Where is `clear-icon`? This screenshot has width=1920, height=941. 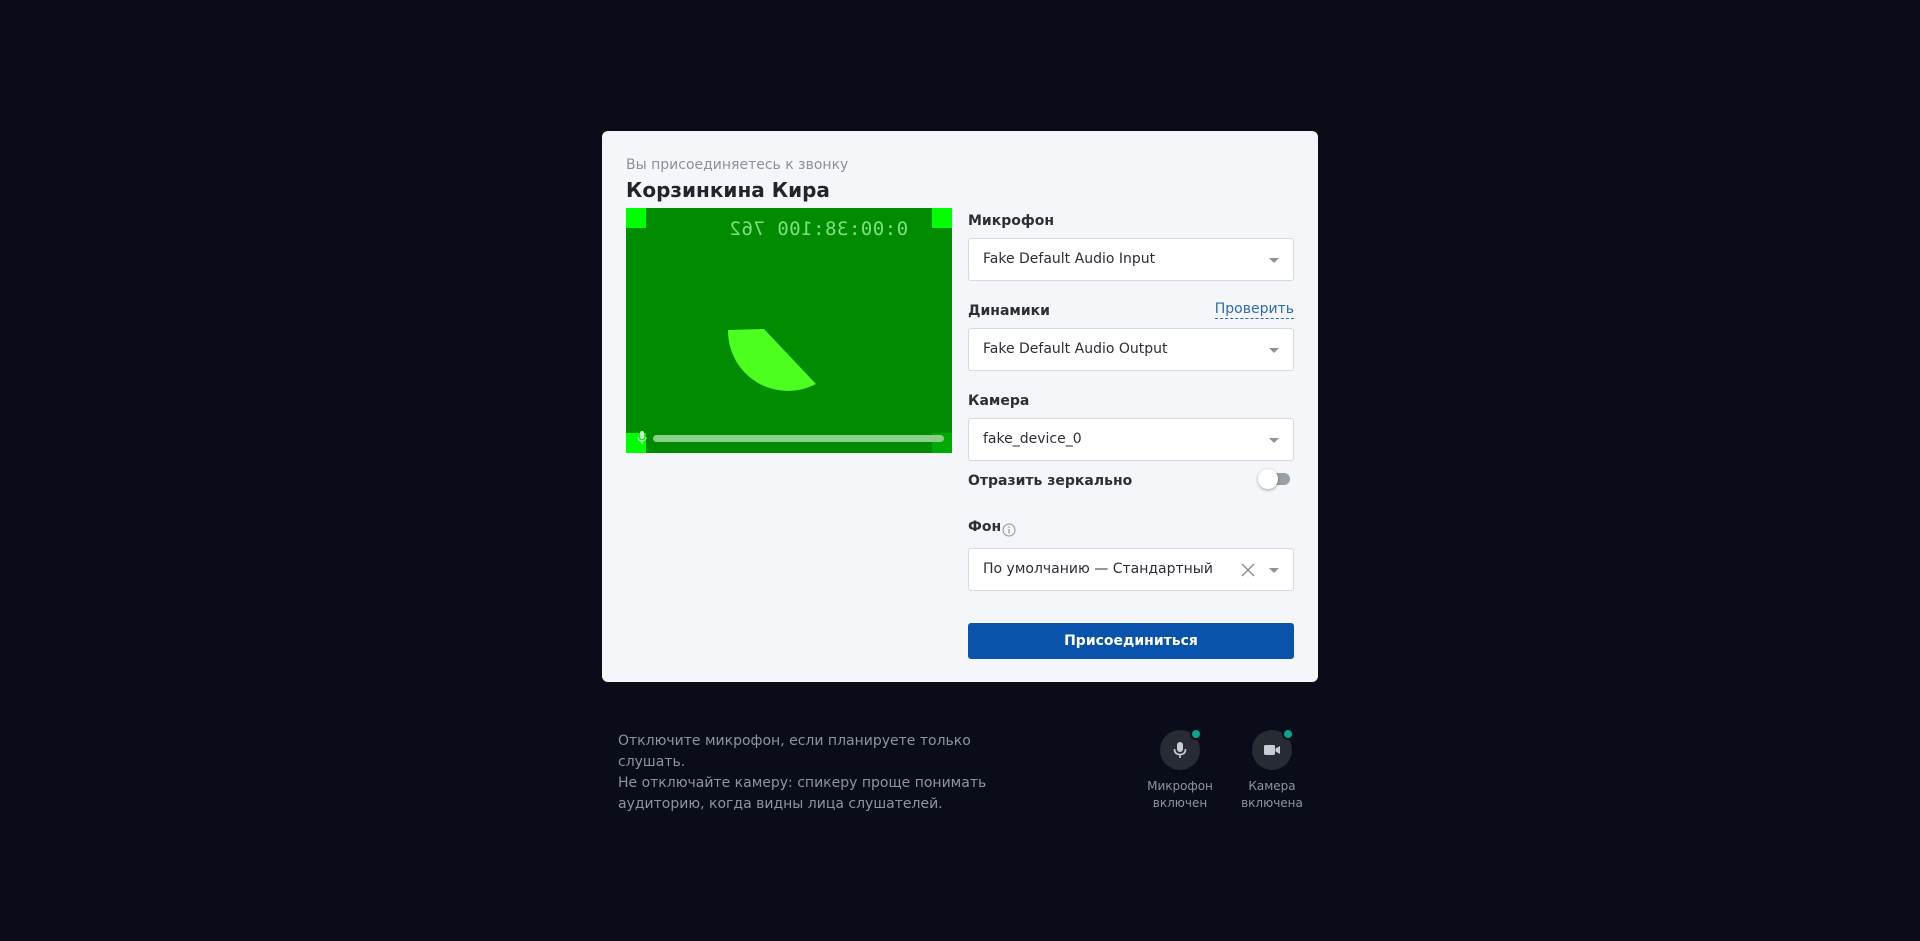 clear-icon is located at coordinates (1248, 570).